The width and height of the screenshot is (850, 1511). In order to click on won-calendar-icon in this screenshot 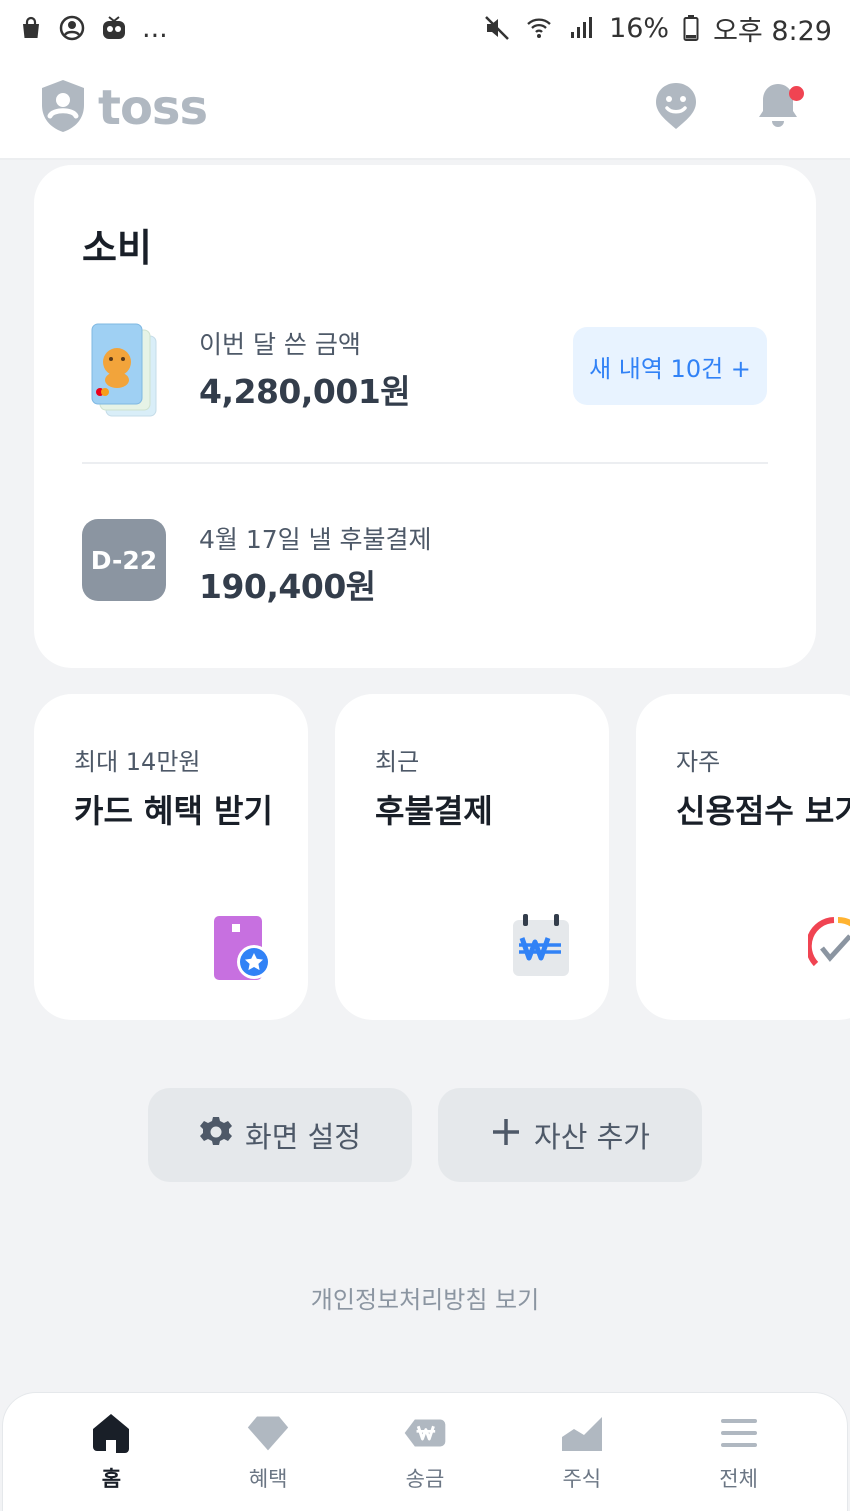, I will do `click(541, 948)`.